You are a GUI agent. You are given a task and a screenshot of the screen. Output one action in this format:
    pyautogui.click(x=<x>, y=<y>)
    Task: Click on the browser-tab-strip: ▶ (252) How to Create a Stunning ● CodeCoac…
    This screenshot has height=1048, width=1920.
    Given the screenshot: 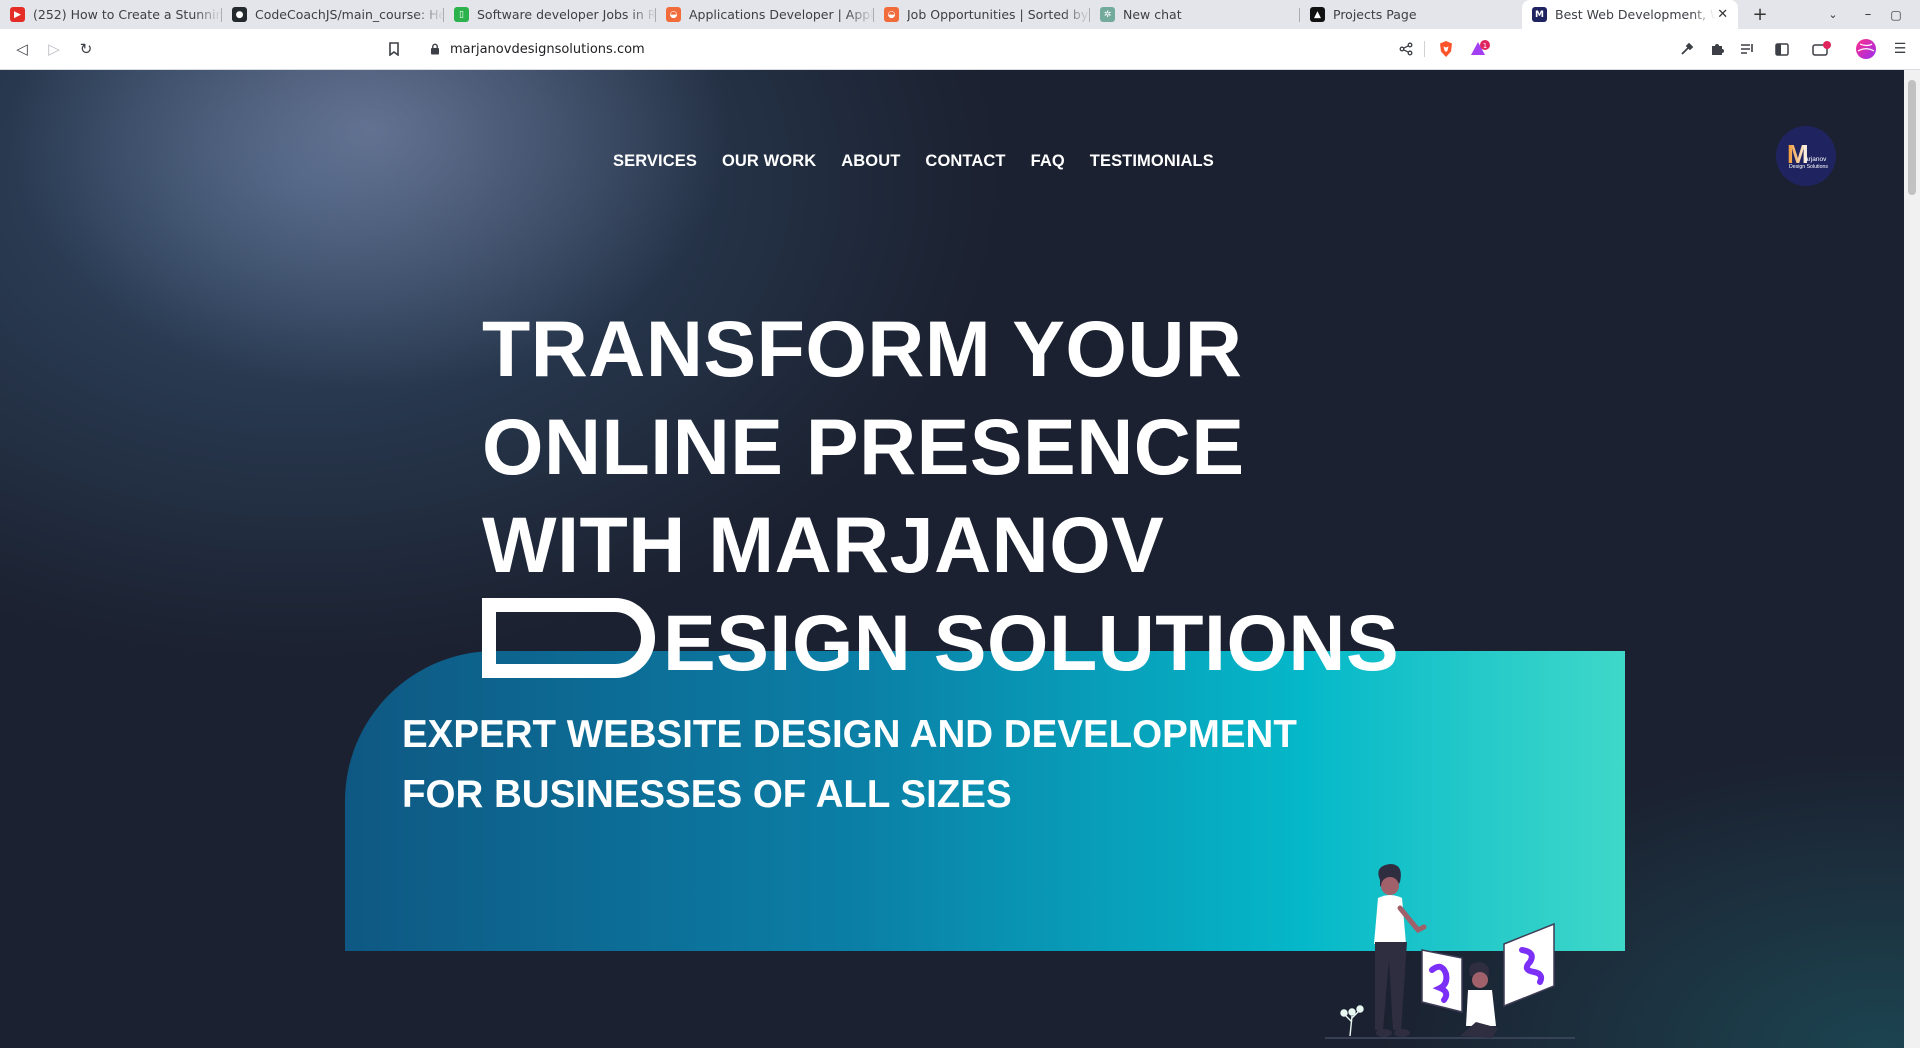 What is the action you would take?
    pyautogui.click(x=960, y=14)
    